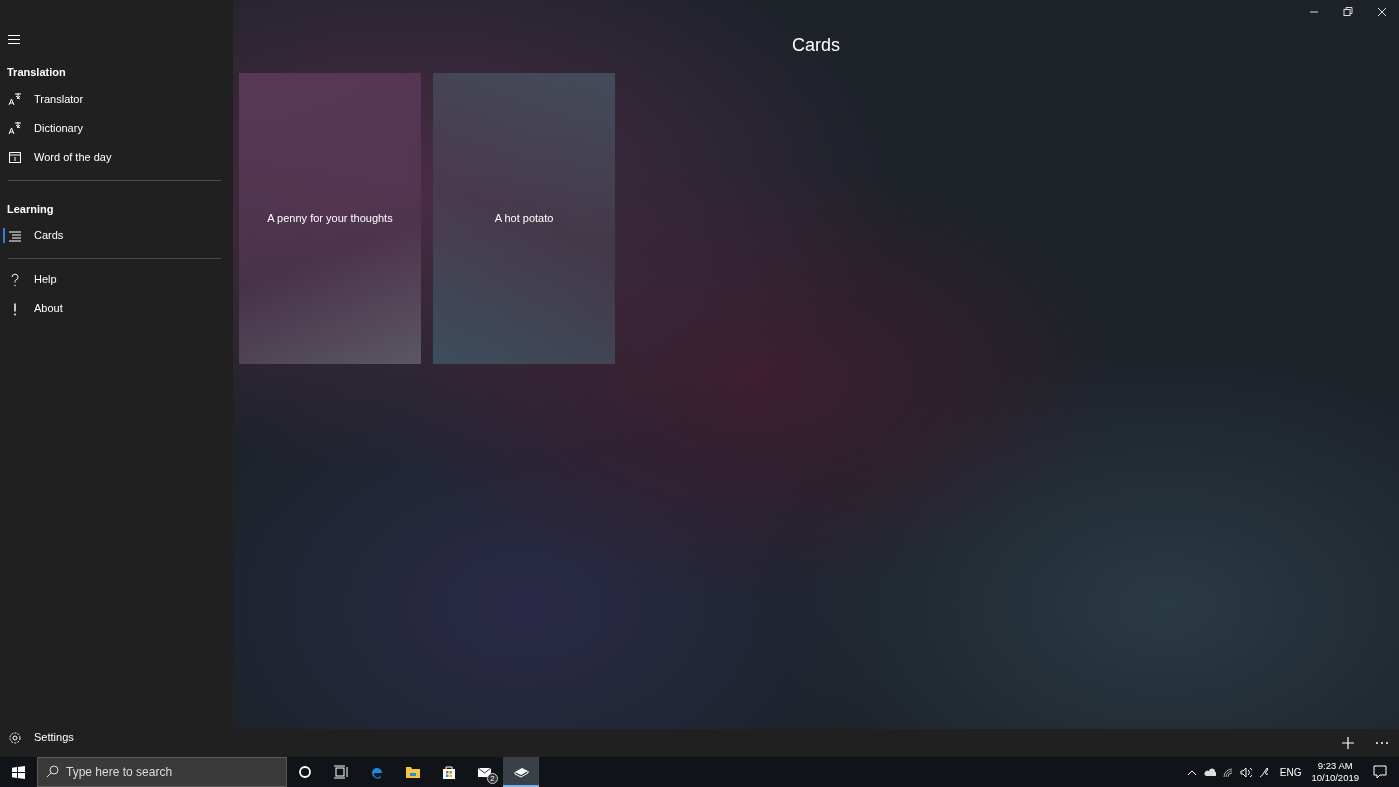  What do you see at coordinates (1227, 772) in the screenshot?
I see `network-icon` at bounding box center [1227, 772].